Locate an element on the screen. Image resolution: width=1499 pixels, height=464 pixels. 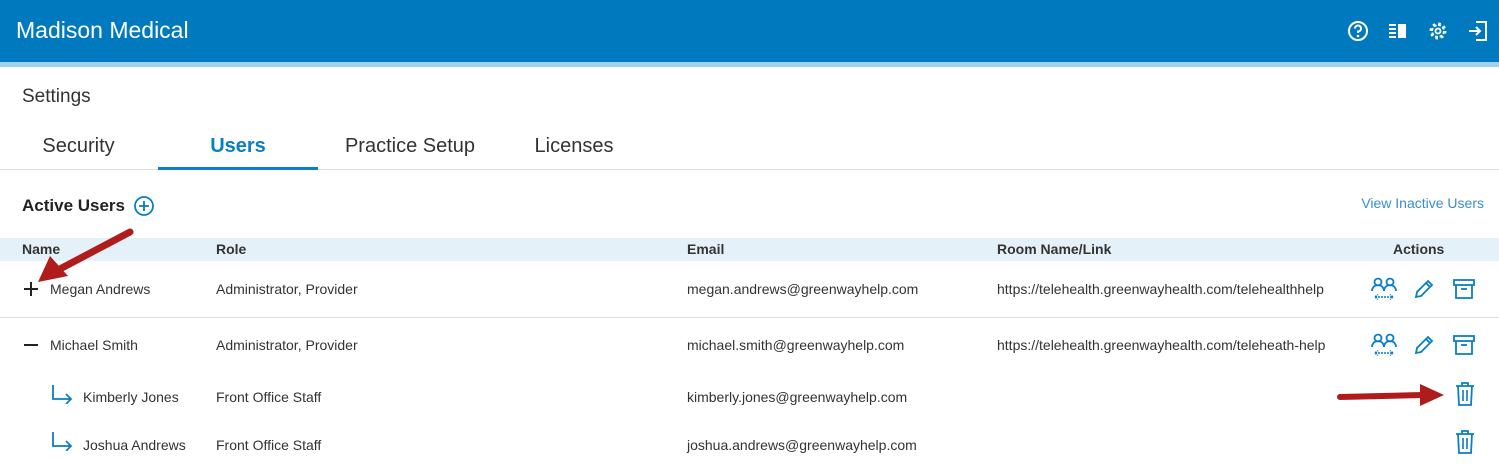
table-header: Name Role Email Room Name/Link Actions is located at coordinates (749, 249).